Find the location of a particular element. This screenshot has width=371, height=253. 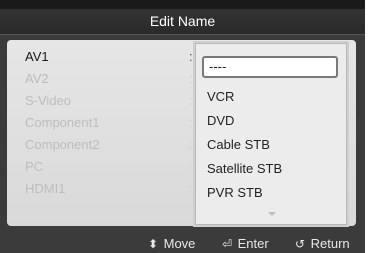

source-row-hdmi1: HDMI1 : is located at coordinates (102, 189).